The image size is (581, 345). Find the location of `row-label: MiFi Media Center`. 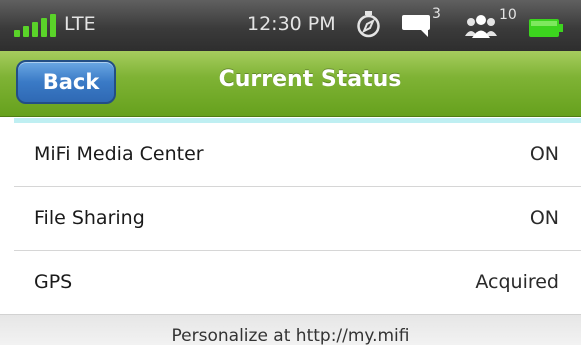

row-label: MiFi Media Center is located at coordinates (119, 154).